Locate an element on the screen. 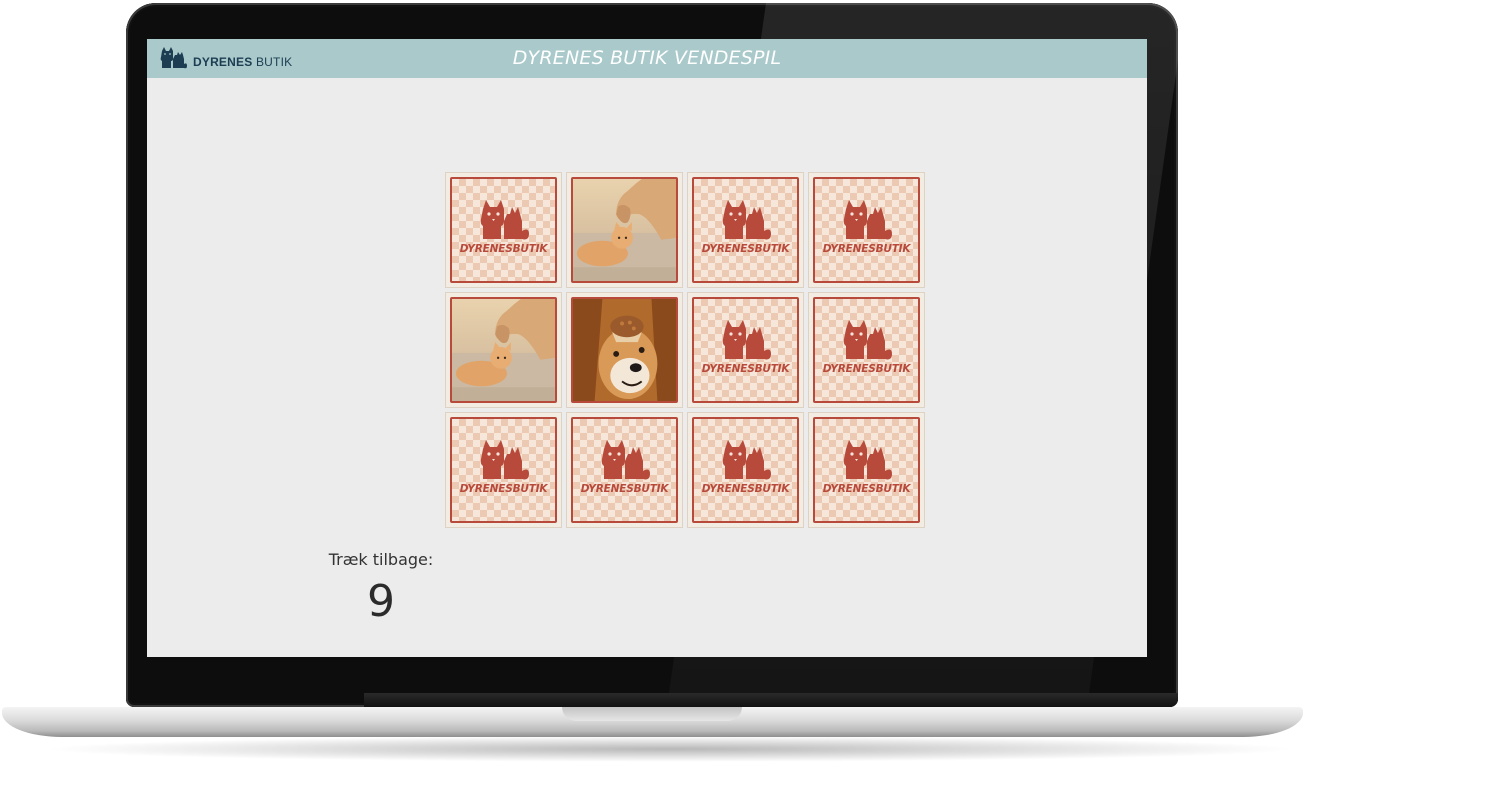 The width and height of the screenshot is (1506, 787). dog-with-cupcake-photo is located at coordinates (624, 350).